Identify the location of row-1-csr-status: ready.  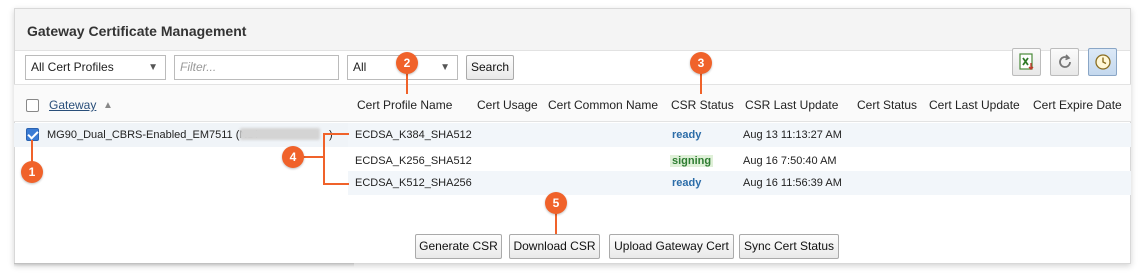
(687, 135).